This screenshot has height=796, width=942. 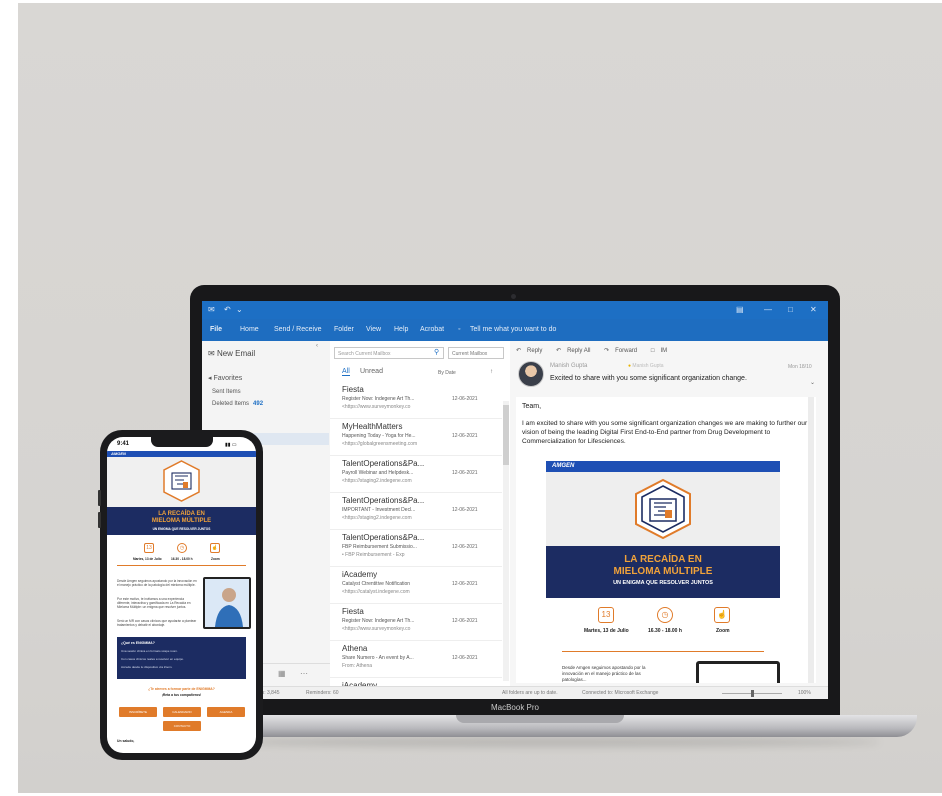 What do you see at coordinates (515, 707) in the screenshot?
I see `macbook-label: MacBook Pro` at bounding box center [515, 707].